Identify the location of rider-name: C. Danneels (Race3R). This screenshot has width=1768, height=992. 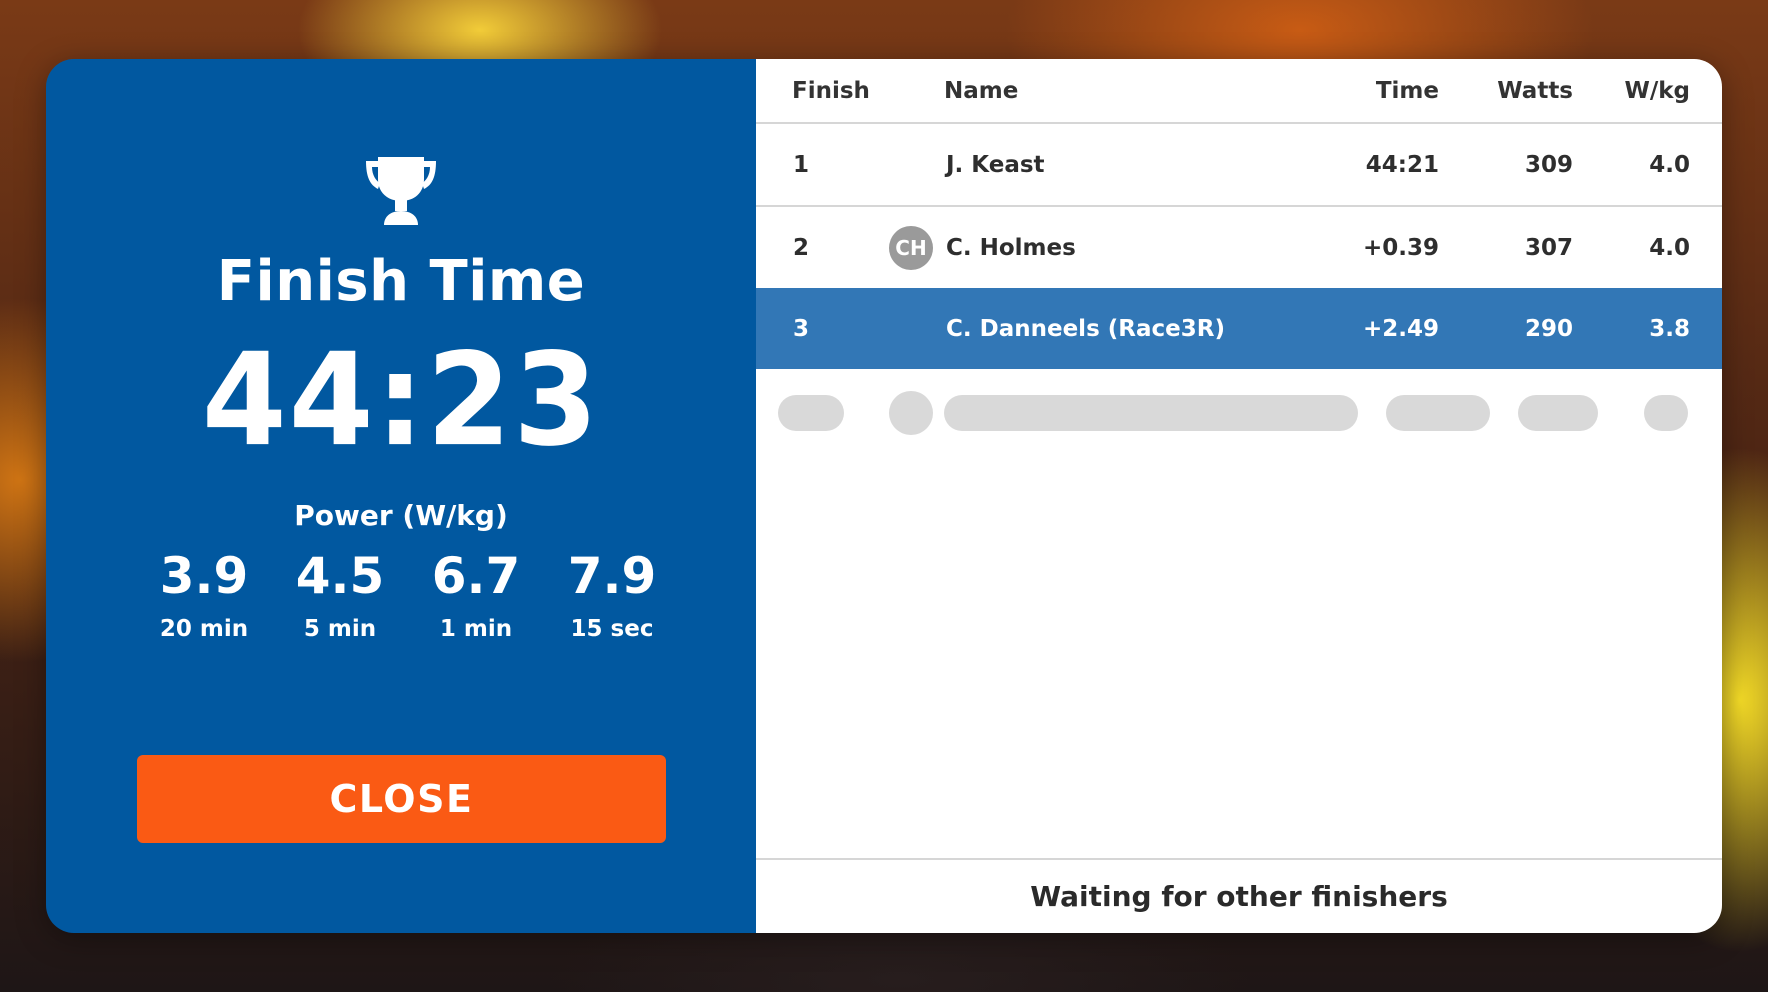
(1085, 328).